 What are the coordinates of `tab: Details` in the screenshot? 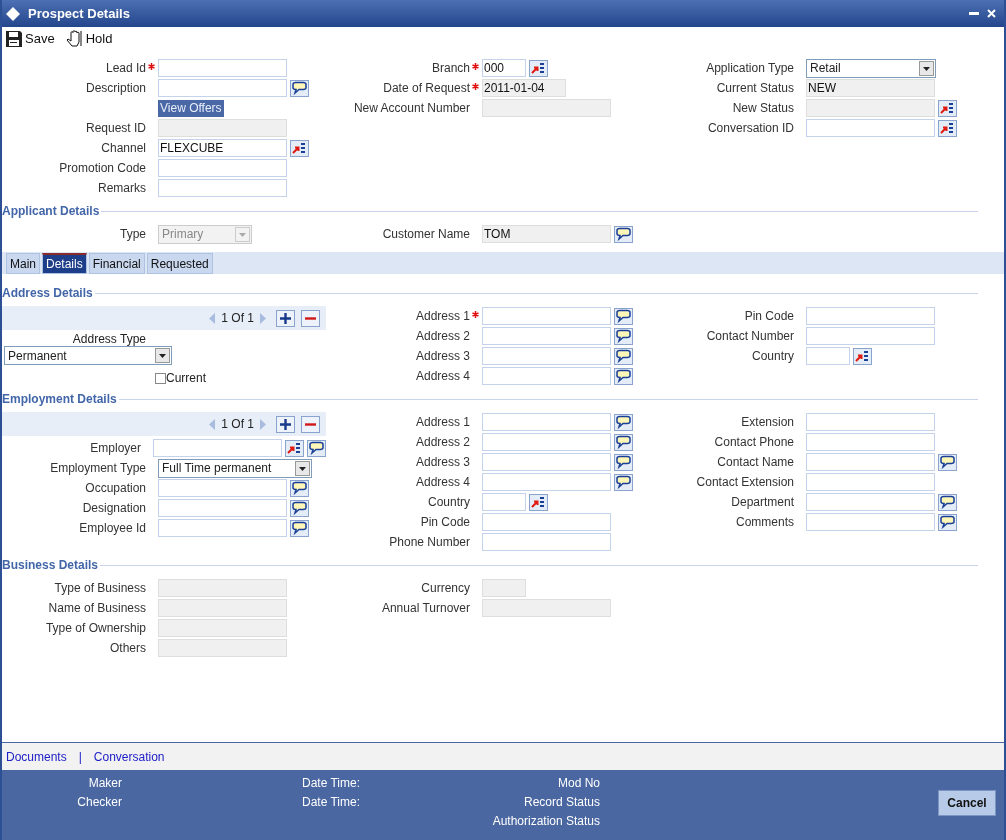 It's located at (64, 263).